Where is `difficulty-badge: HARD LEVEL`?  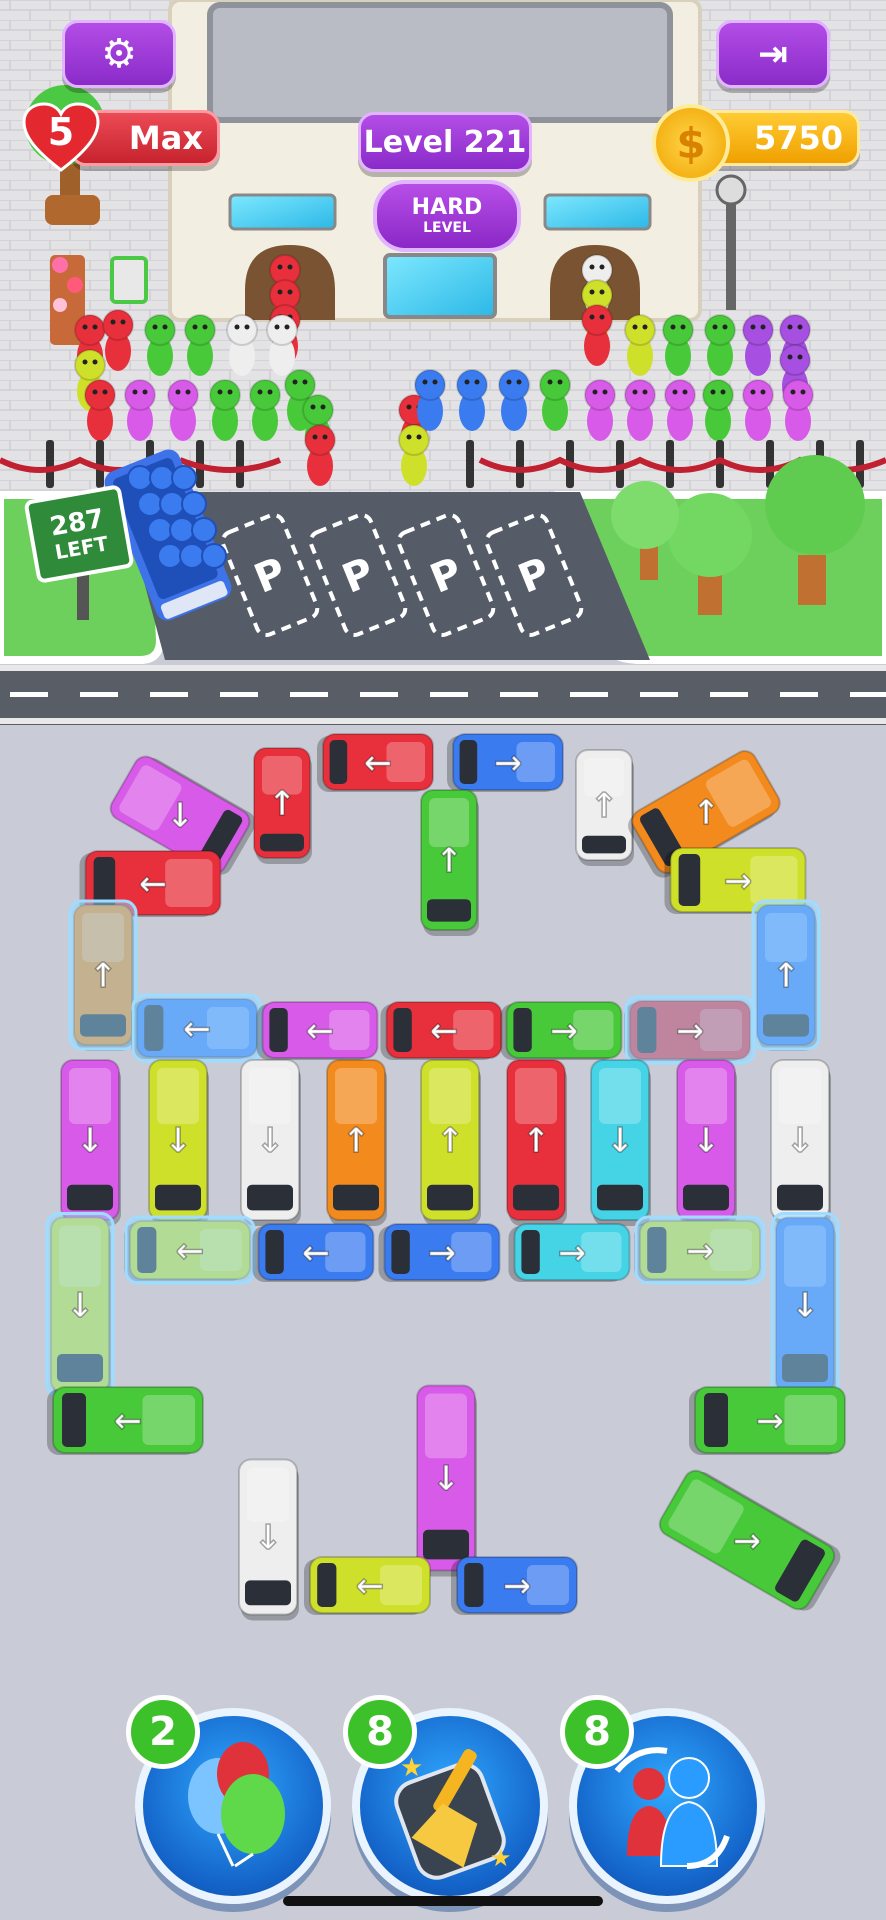 difficulty-badge: HARD LEVEL is located at coordinates (447, 216).